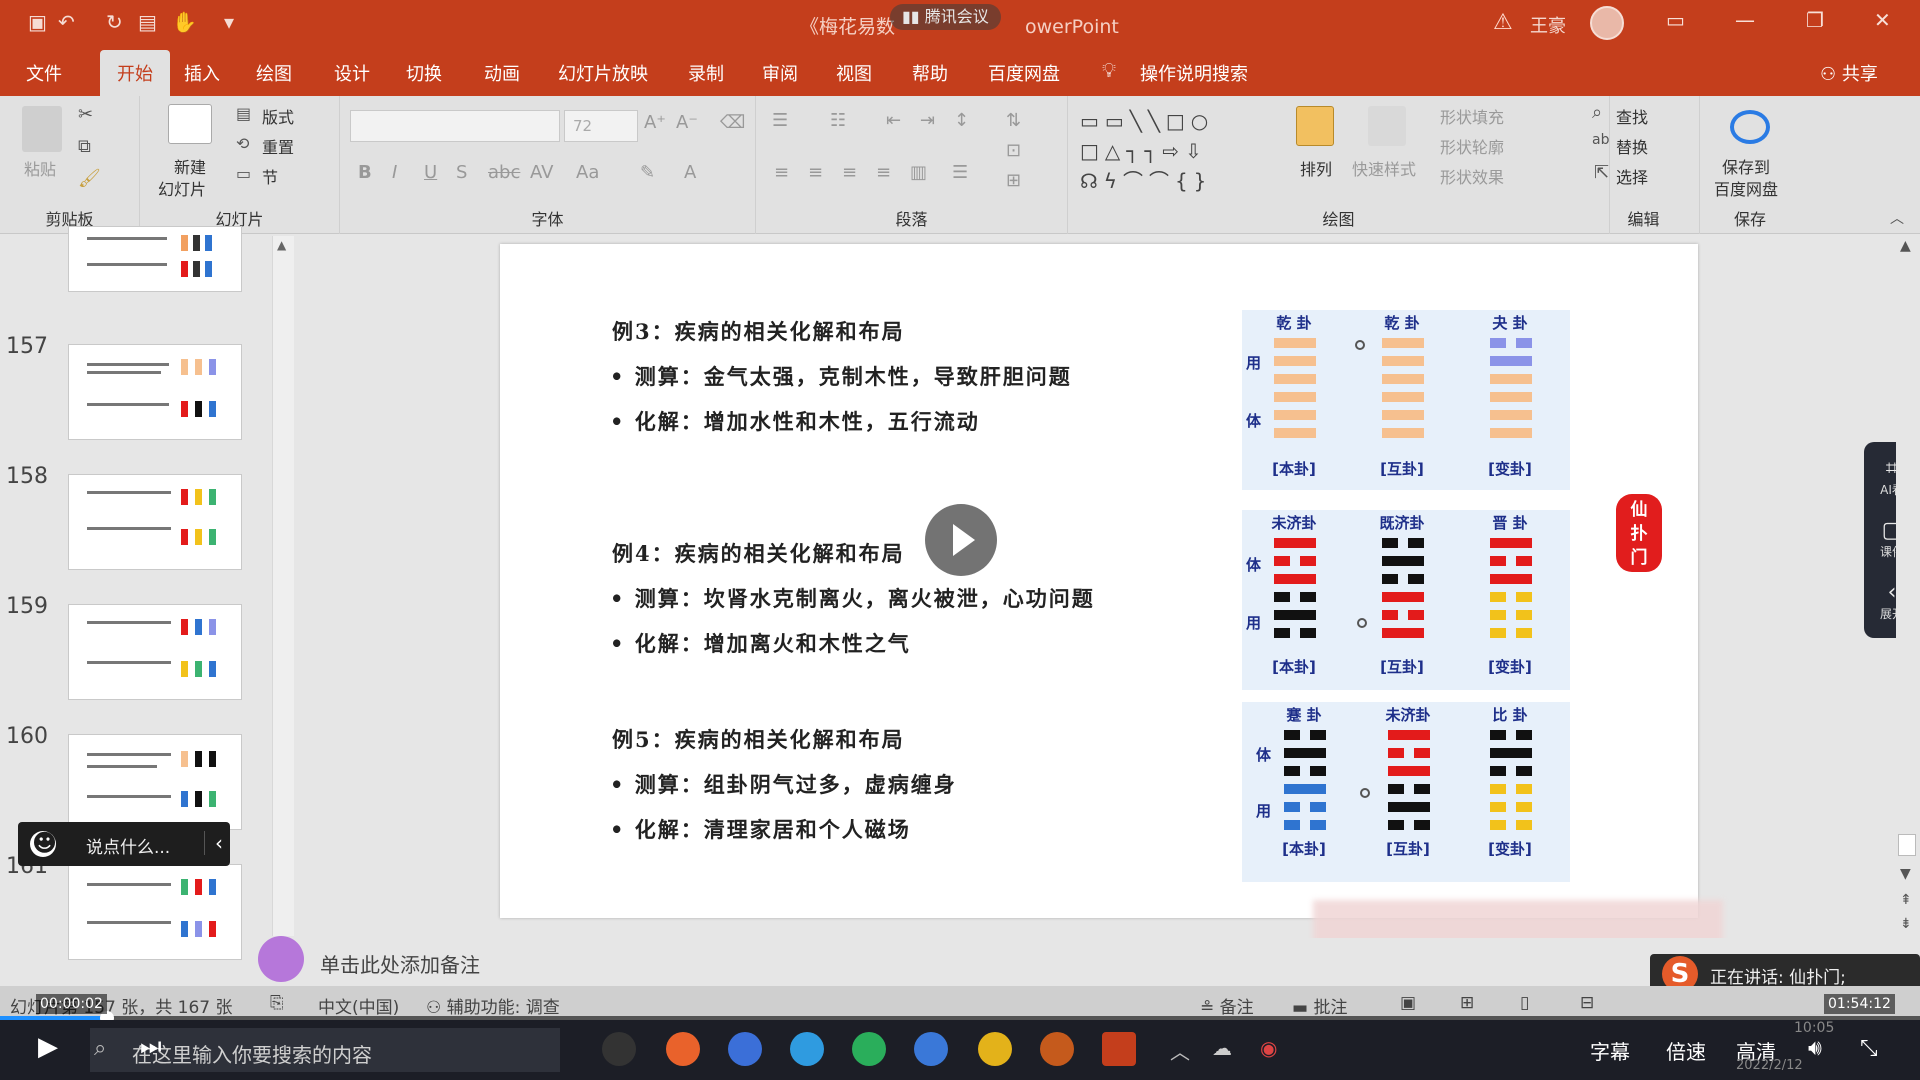  I want to click on font-size-combo: 72, so click(601, 126).